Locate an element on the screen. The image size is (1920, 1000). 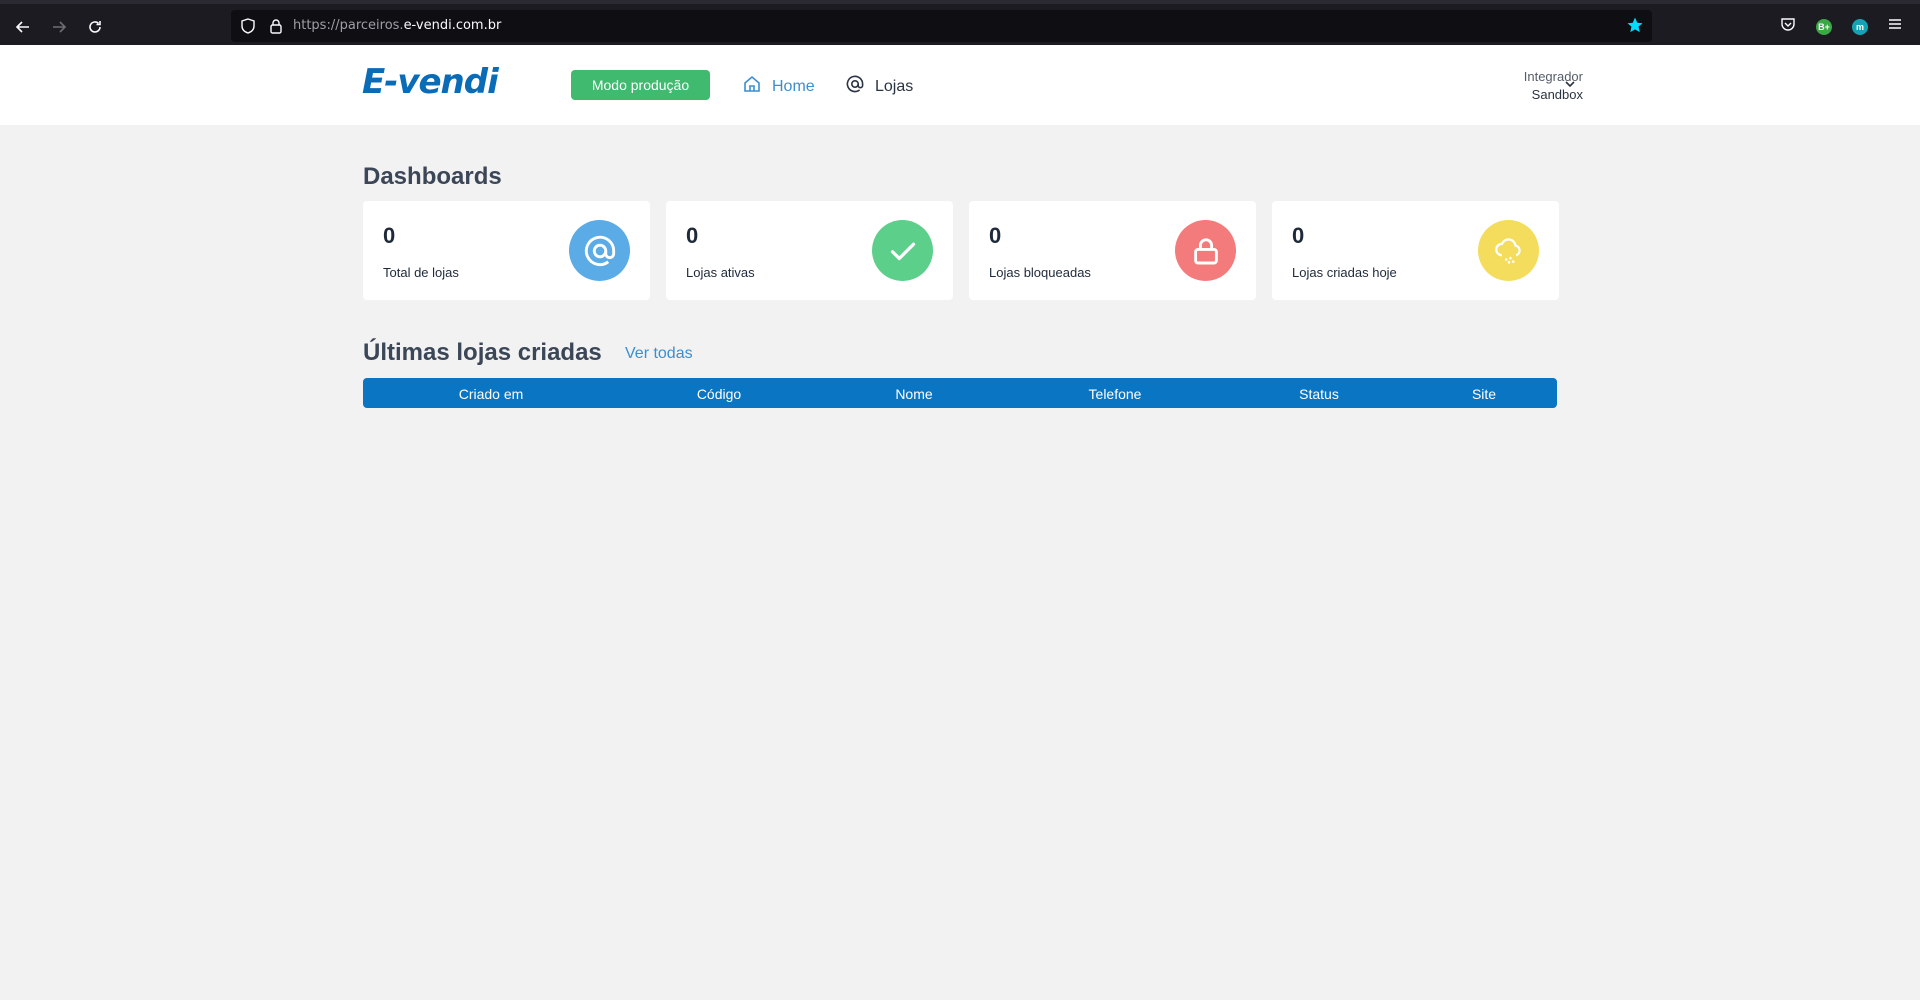
column-header-phone: Telefone is located at coordinates (1115, 394).